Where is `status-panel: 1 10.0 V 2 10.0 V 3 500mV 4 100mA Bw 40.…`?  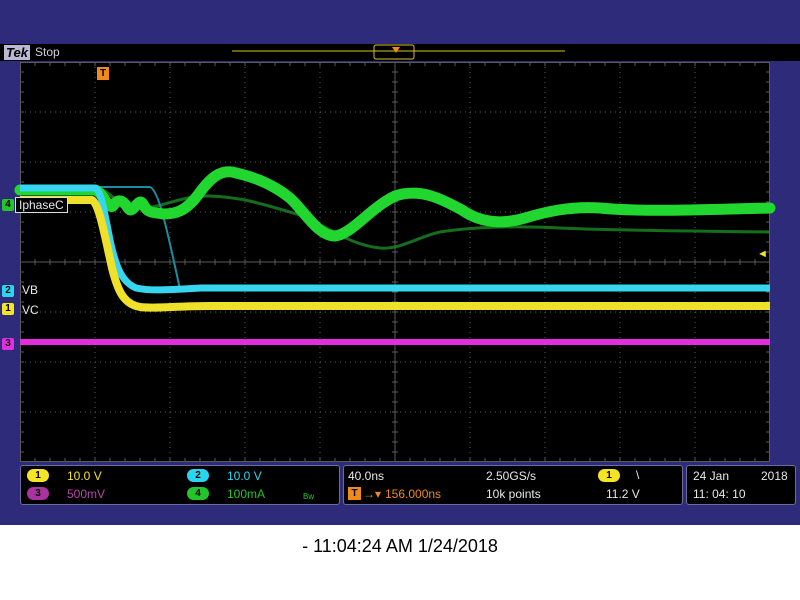
status-panel: 1 10.0 V 2 10.0 V 3 500mV 4 100mA Bw 40.… is located at coordinates (410, 485).